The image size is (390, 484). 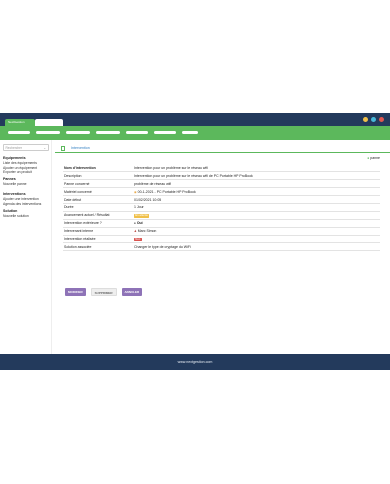 What do you see at coordinates (167, 192) in the screenshot?
I see `equipment-link: 00-1-2021 - PC Portable HP ProBook` at bounding box center [167, 192].